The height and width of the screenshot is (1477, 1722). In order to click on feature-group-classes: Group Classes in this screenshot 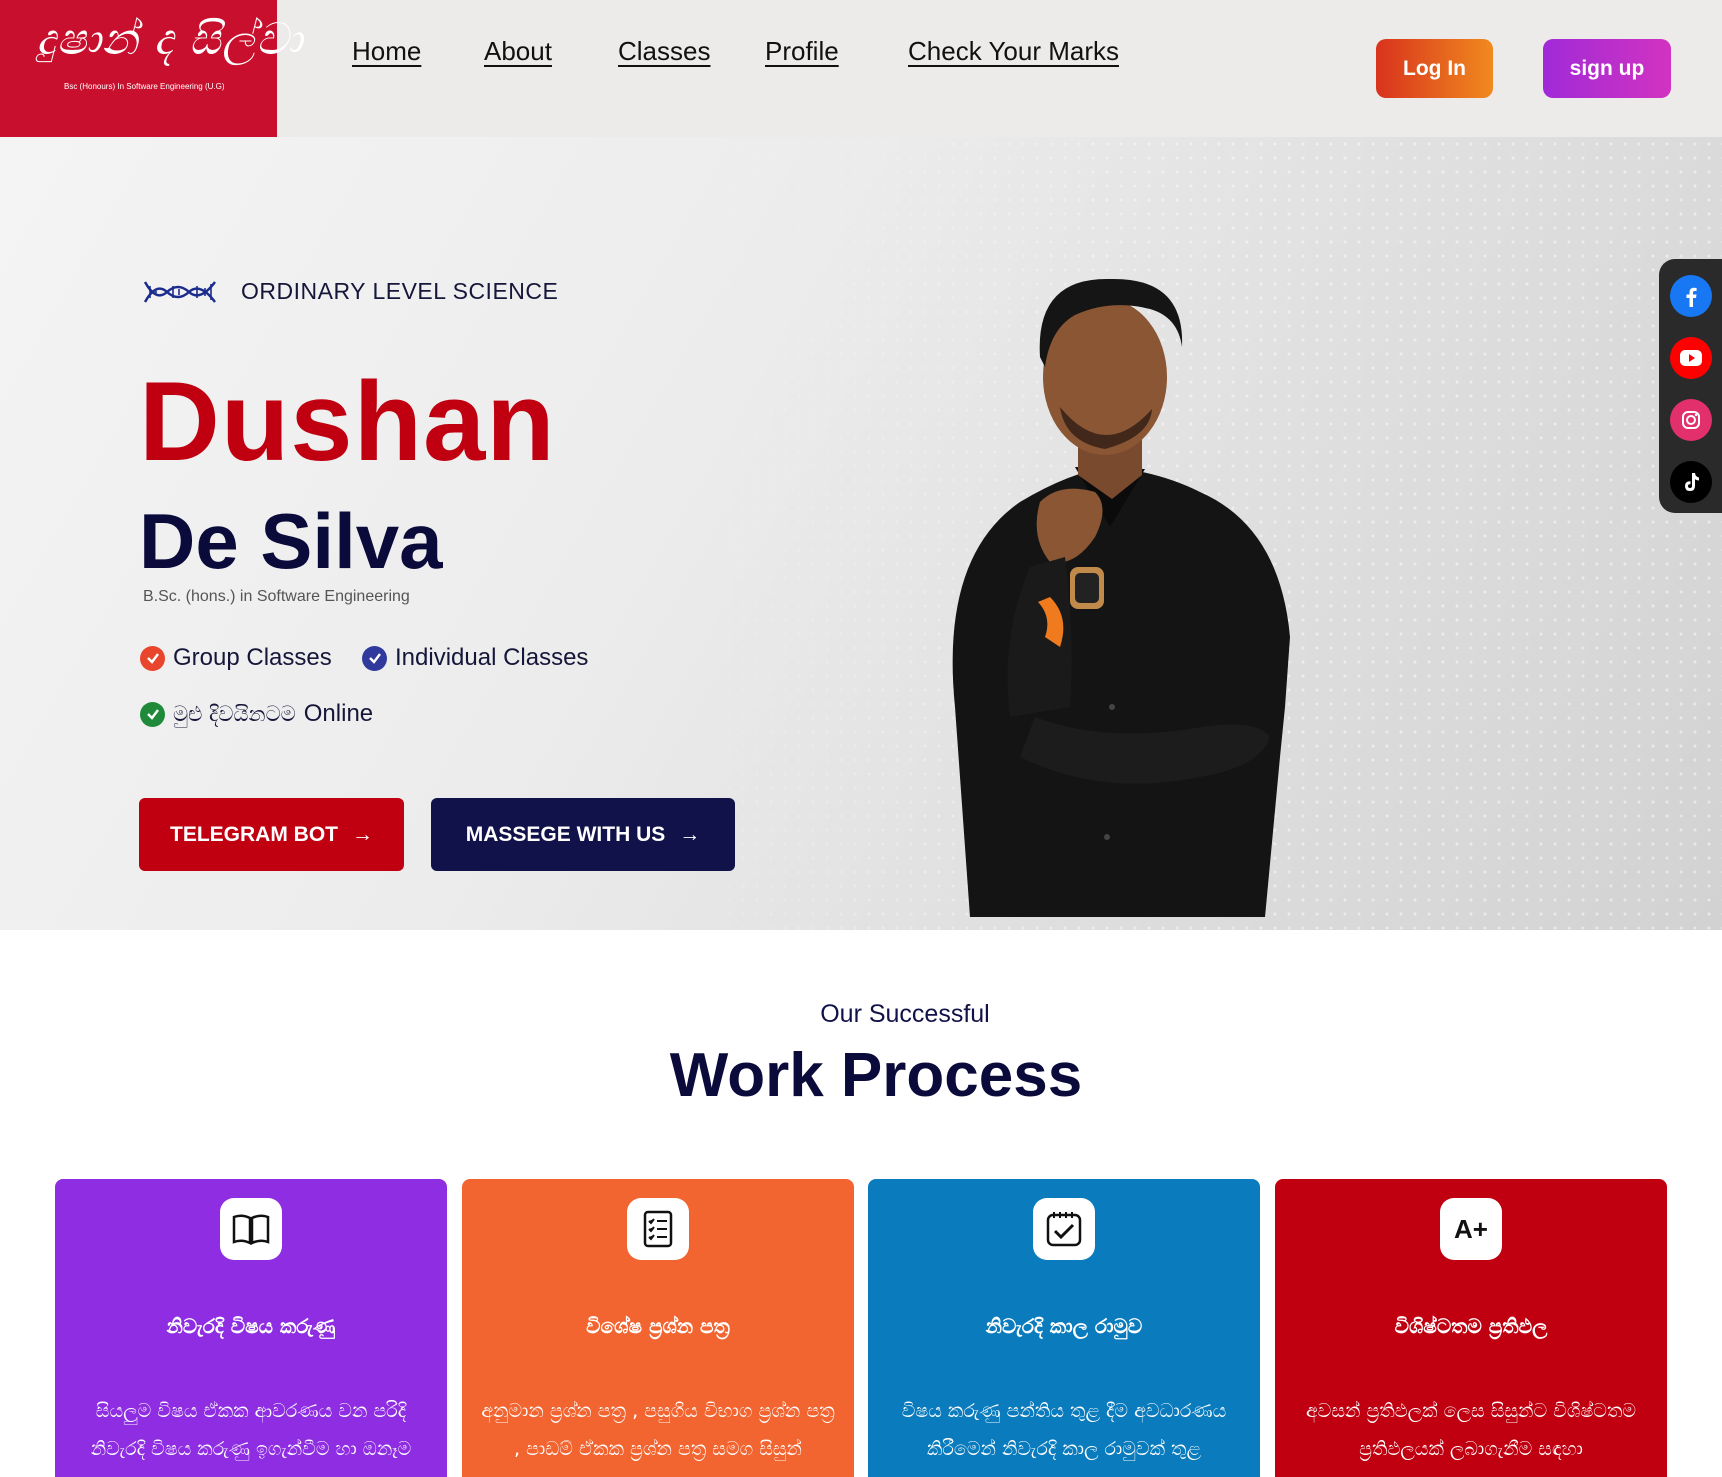, I will do `click(236, 658)`.